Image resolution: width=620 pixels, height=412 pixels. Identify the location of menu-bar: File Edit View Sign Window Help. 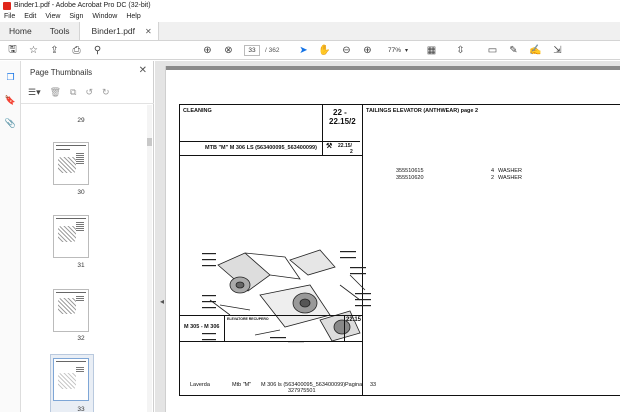
(310, 16).